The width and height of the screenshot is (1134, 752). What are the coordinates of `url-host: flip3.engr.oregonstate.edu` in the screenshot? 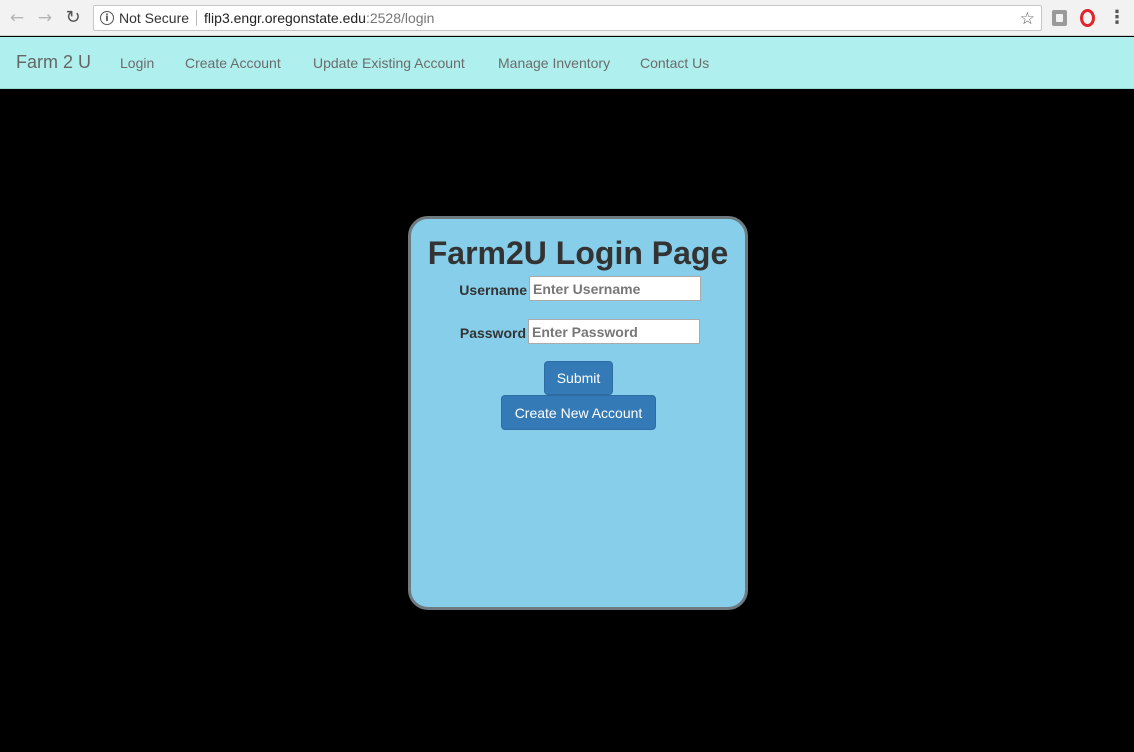 It's located at (285, 18).